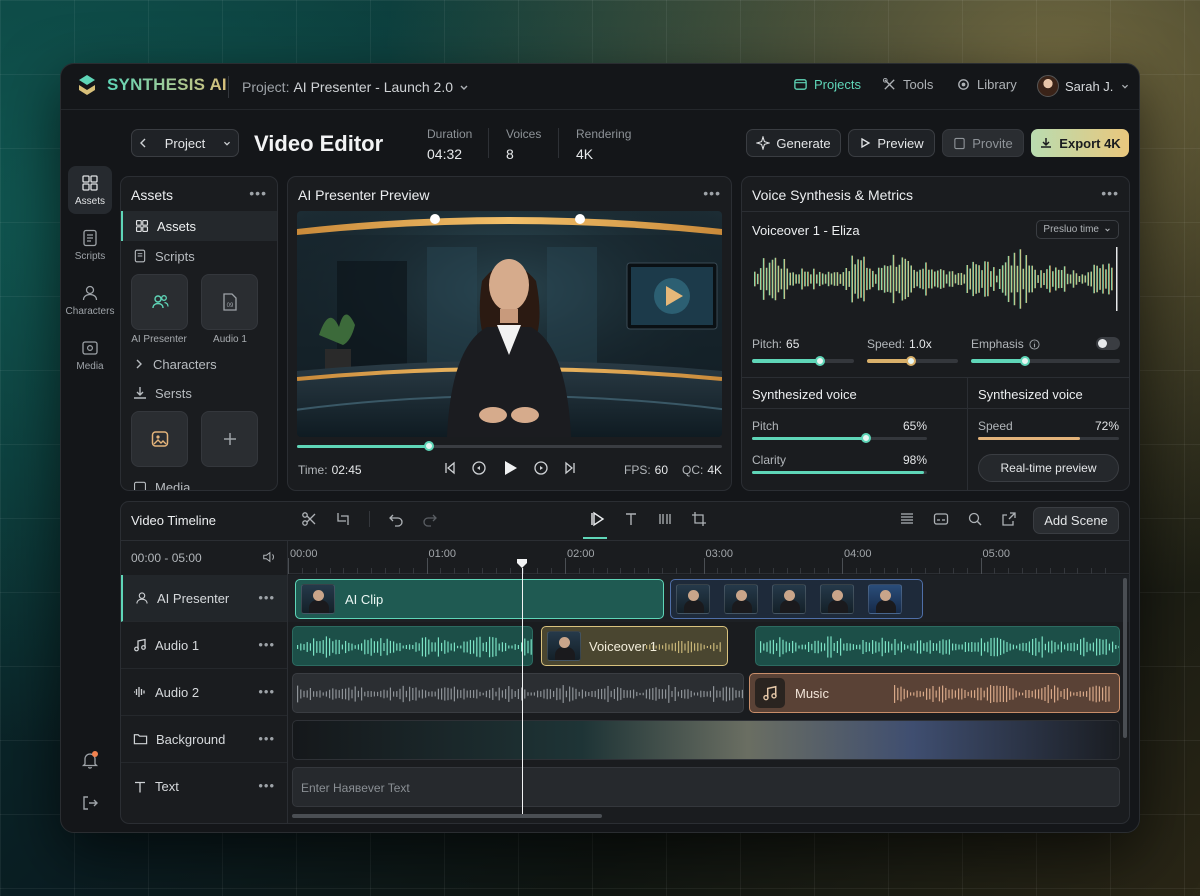 The image size is (1200, 896). Describe the element at coordinates (509, 324) in the screenshot. I see `video-frame` at that location.